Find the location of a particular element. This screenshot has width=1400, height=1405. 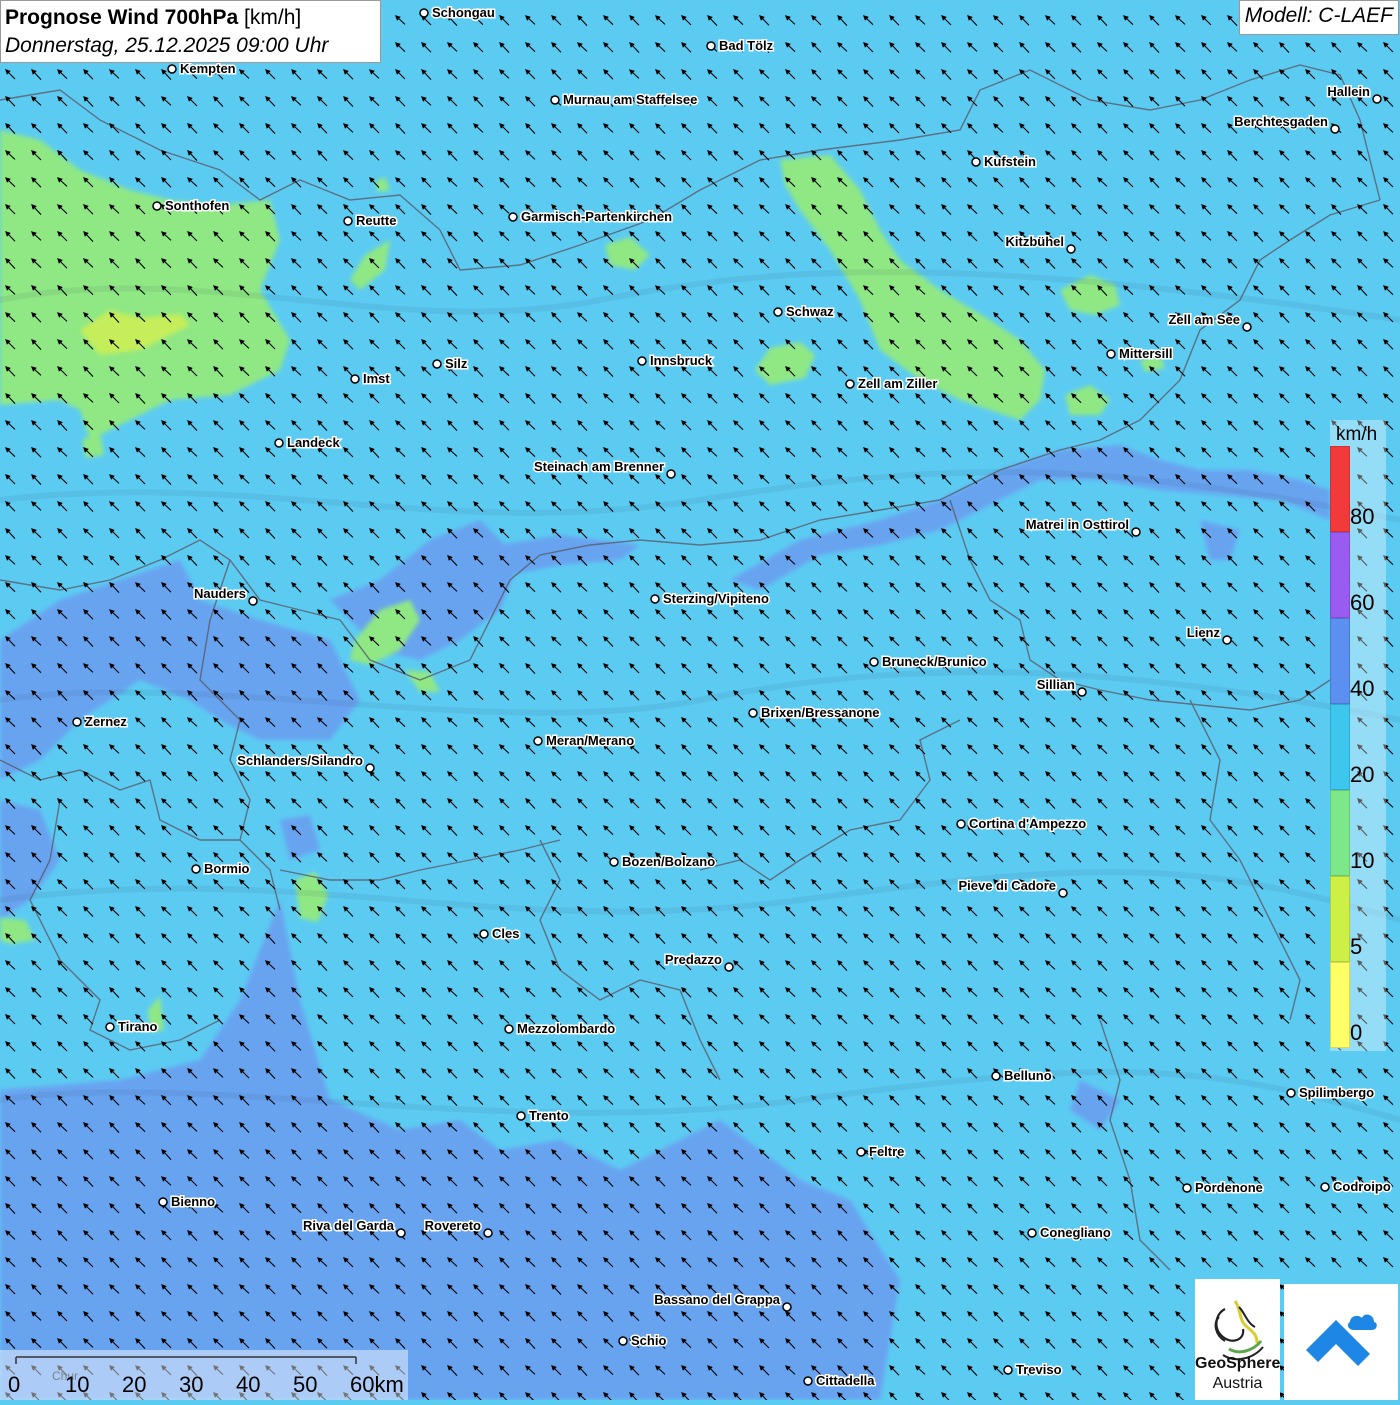

city-label: Tirano is located at coordinates (138, 1026).